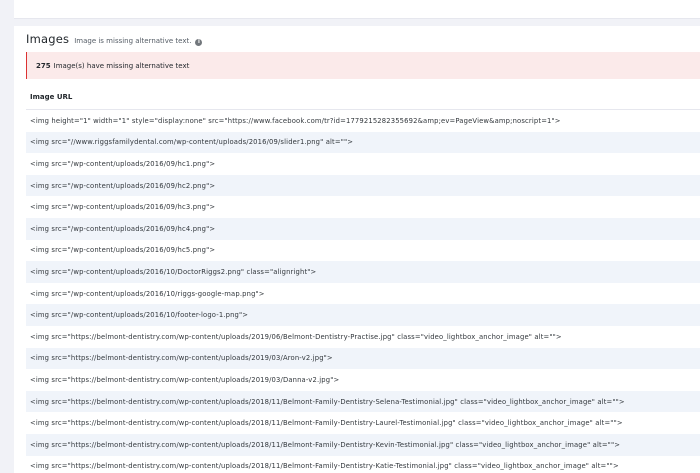 The width and height of the screenshot is (700, 473). Describe the element at coordinates (121, 65) in the screenshot. I see `alert-text: Image(s) have missing alternative text` at that location.